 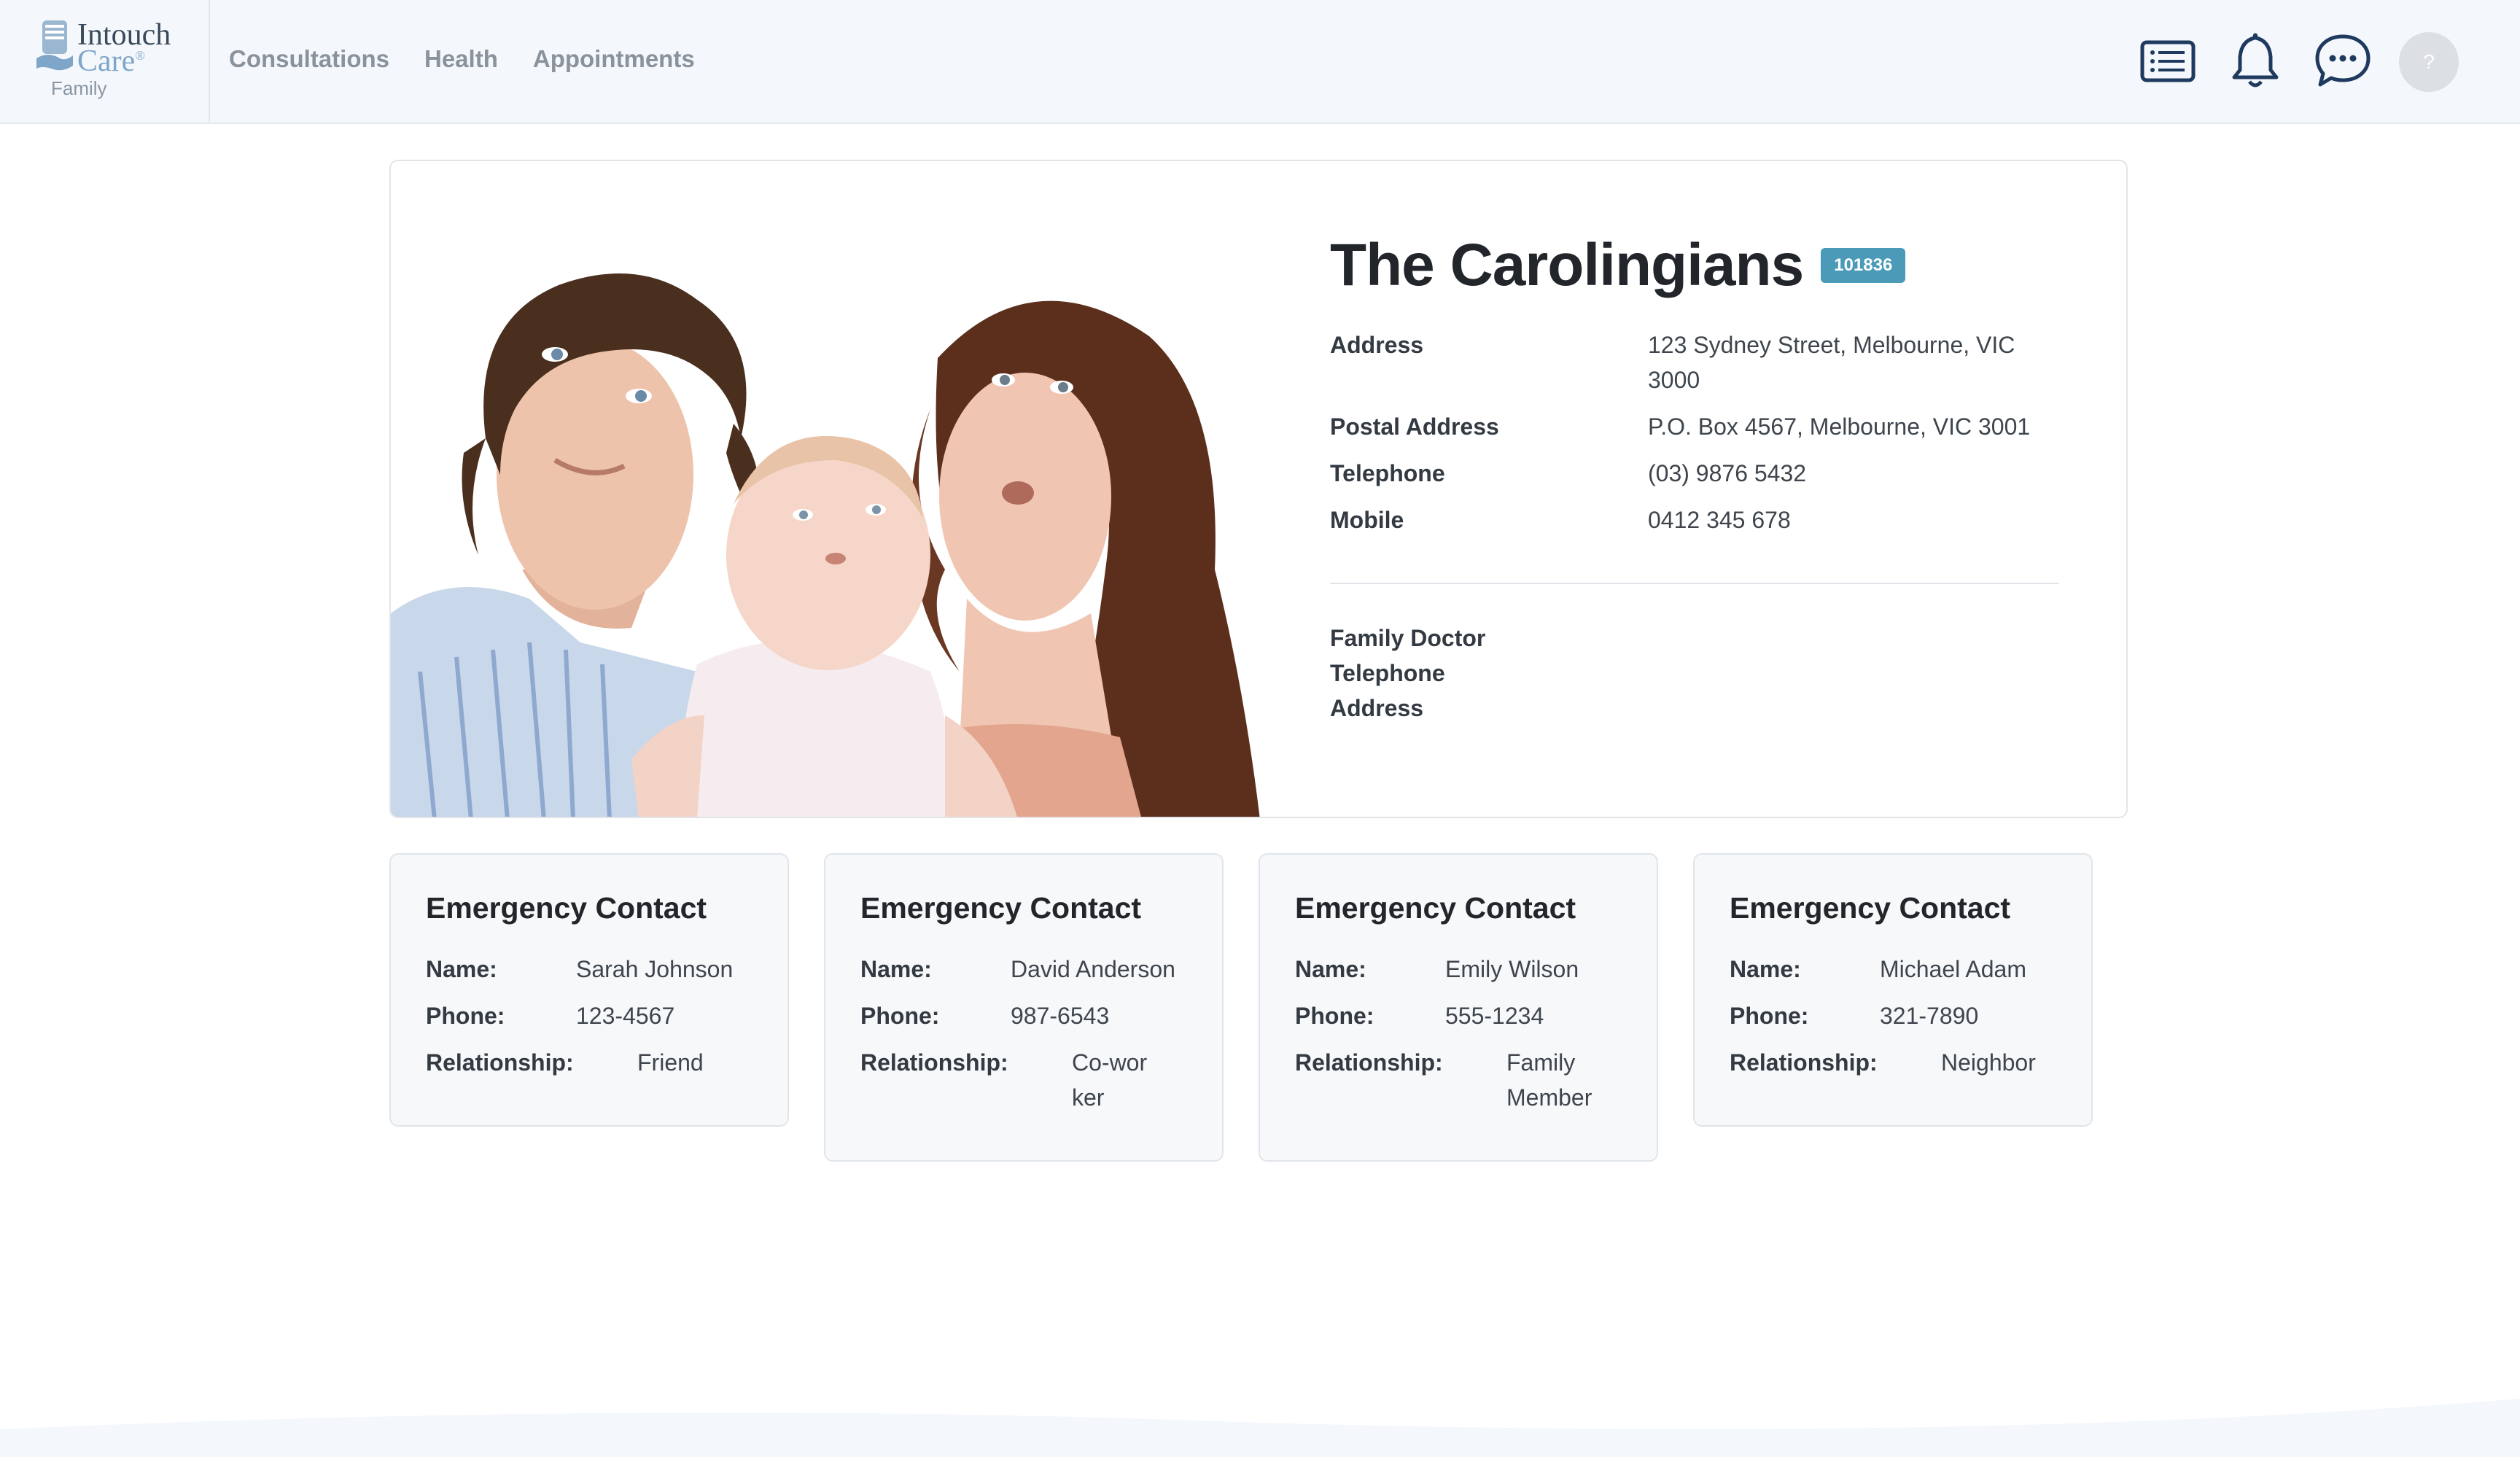 I want to click on telephone-label: Telephone, so click(x=1387, y=473).